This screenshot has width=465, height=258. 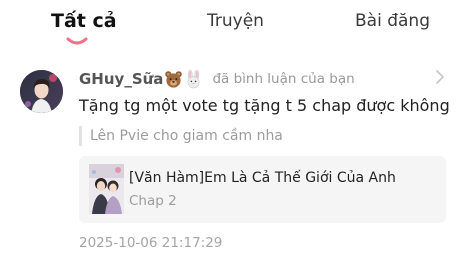 What do you see at coordinates (283, 79) in the screenshot?
I see `notification-action: đã bình luận của bạn` at bounding box center [283, 79].